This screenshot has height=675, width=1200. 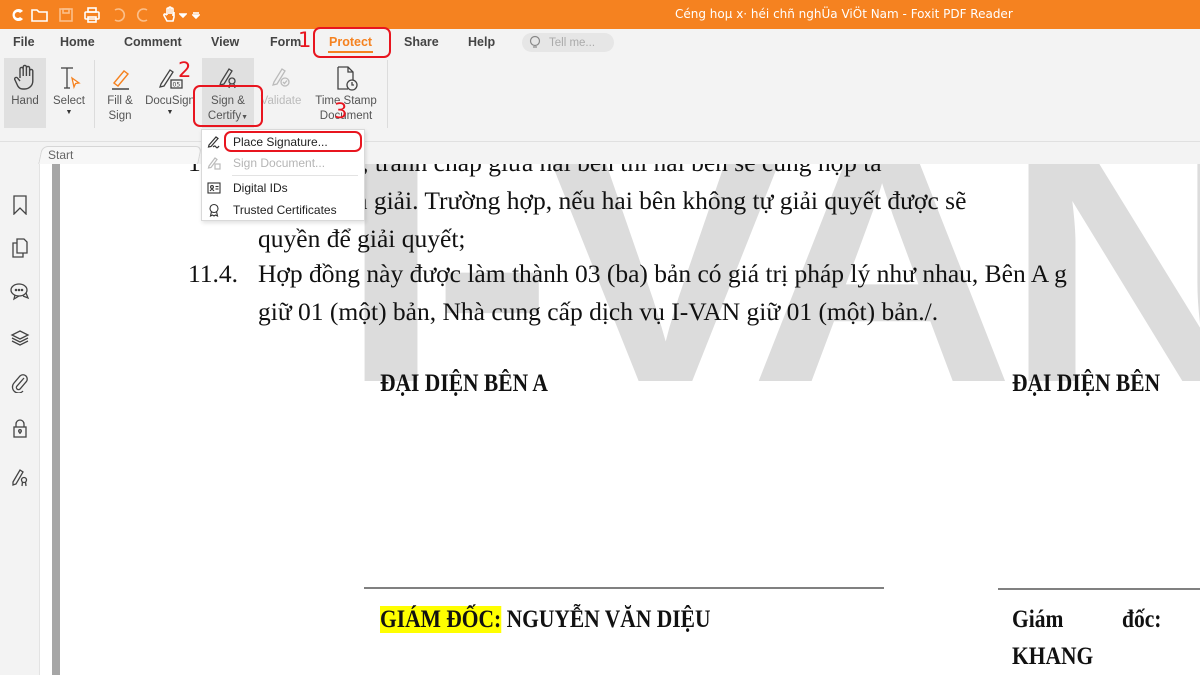 What do you see at coordinates (24, 42) in the screenshot?
I see `menu-file: File` at bounding box center [24, 42].